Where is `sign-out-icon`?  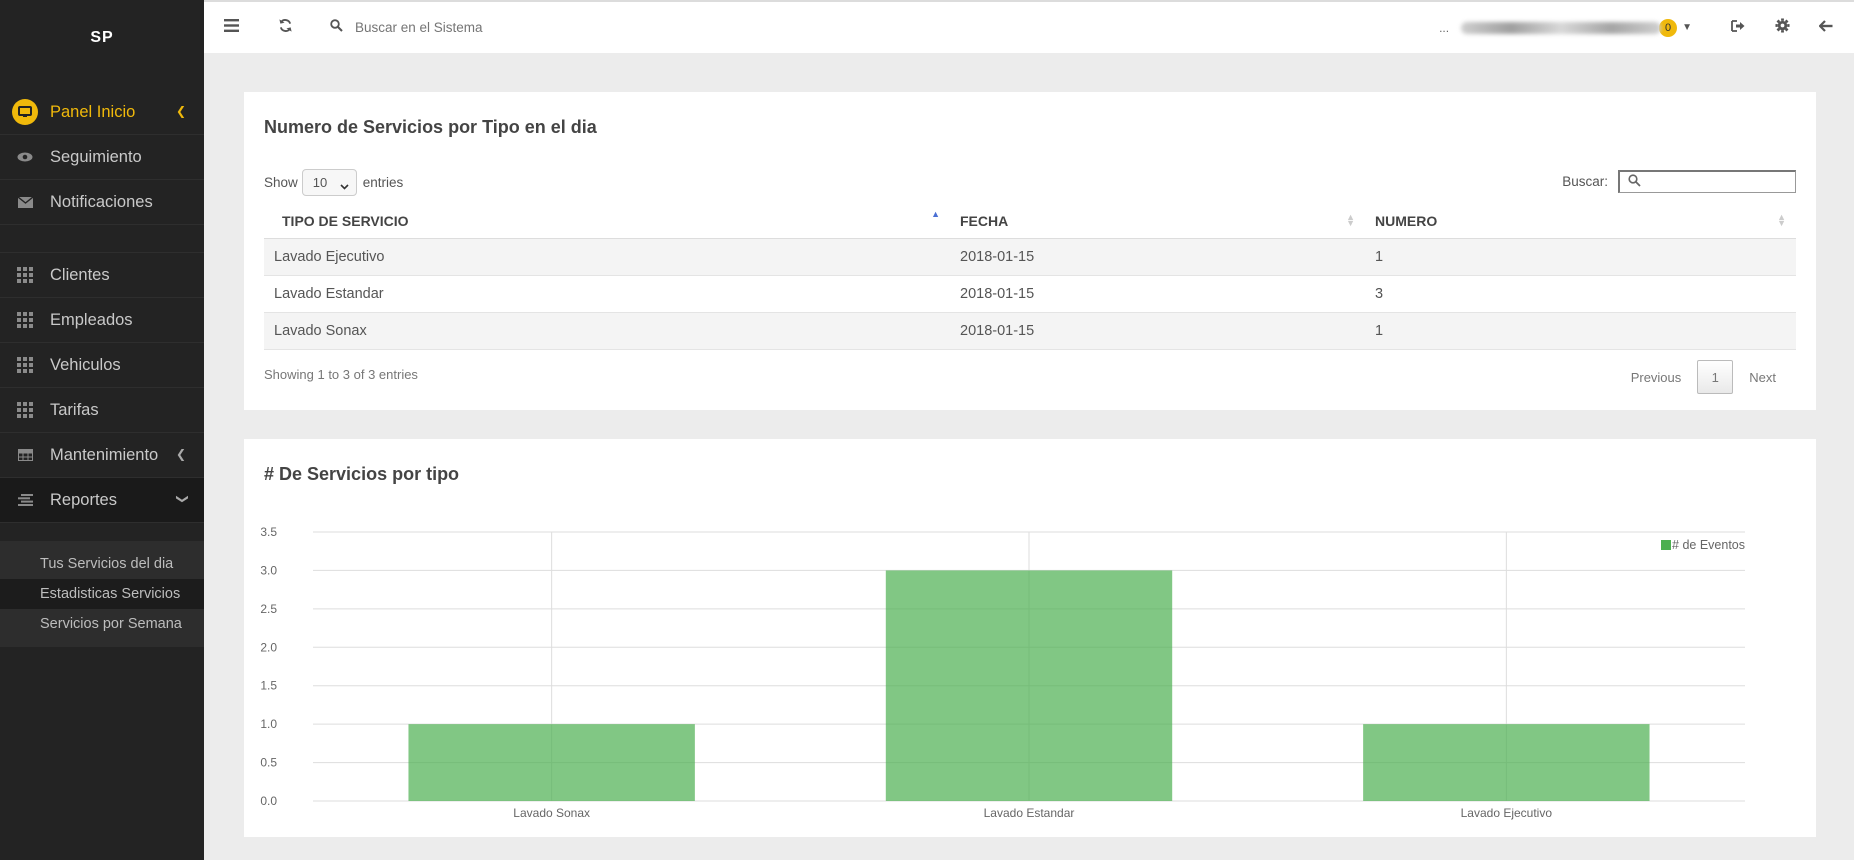 sign-out-icon is located at coordinates (1738, 28).